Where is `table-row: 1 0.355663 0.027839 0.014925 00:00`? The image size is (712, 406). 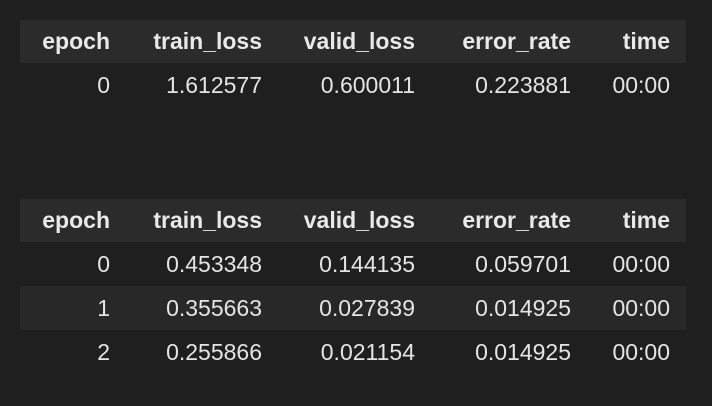 table-row: 1 0.355663 0.027839 0.014925 00:00 is located at coordinates (353, 308).